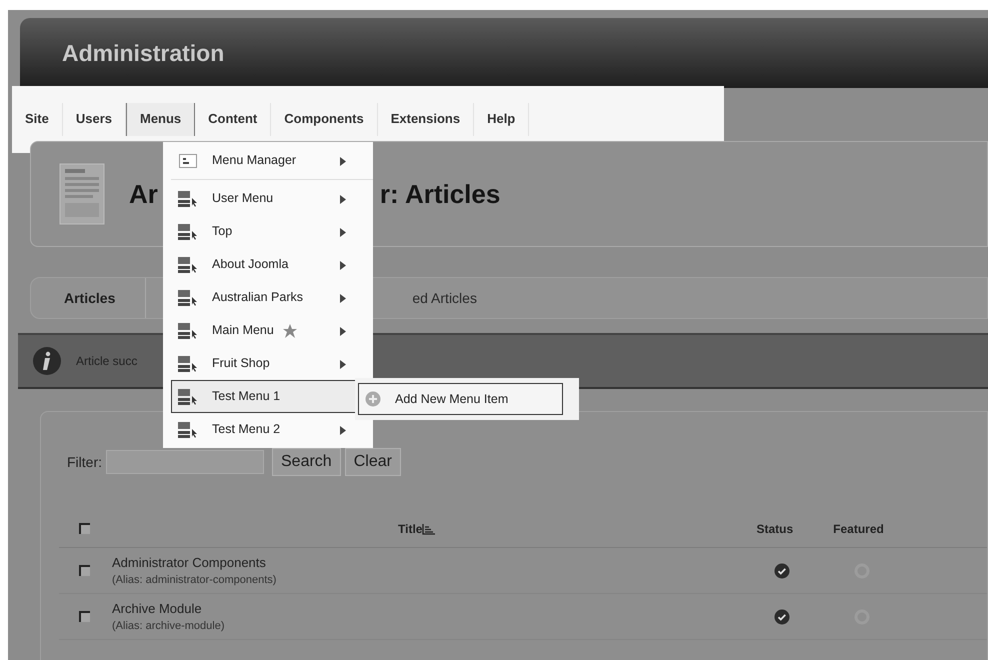 The height and width of the screenshot is (660, 988). What do you see at coordinates (502, 119) in the screenshot?
I see `menu-item: Help` at bounding box center [502, 119].